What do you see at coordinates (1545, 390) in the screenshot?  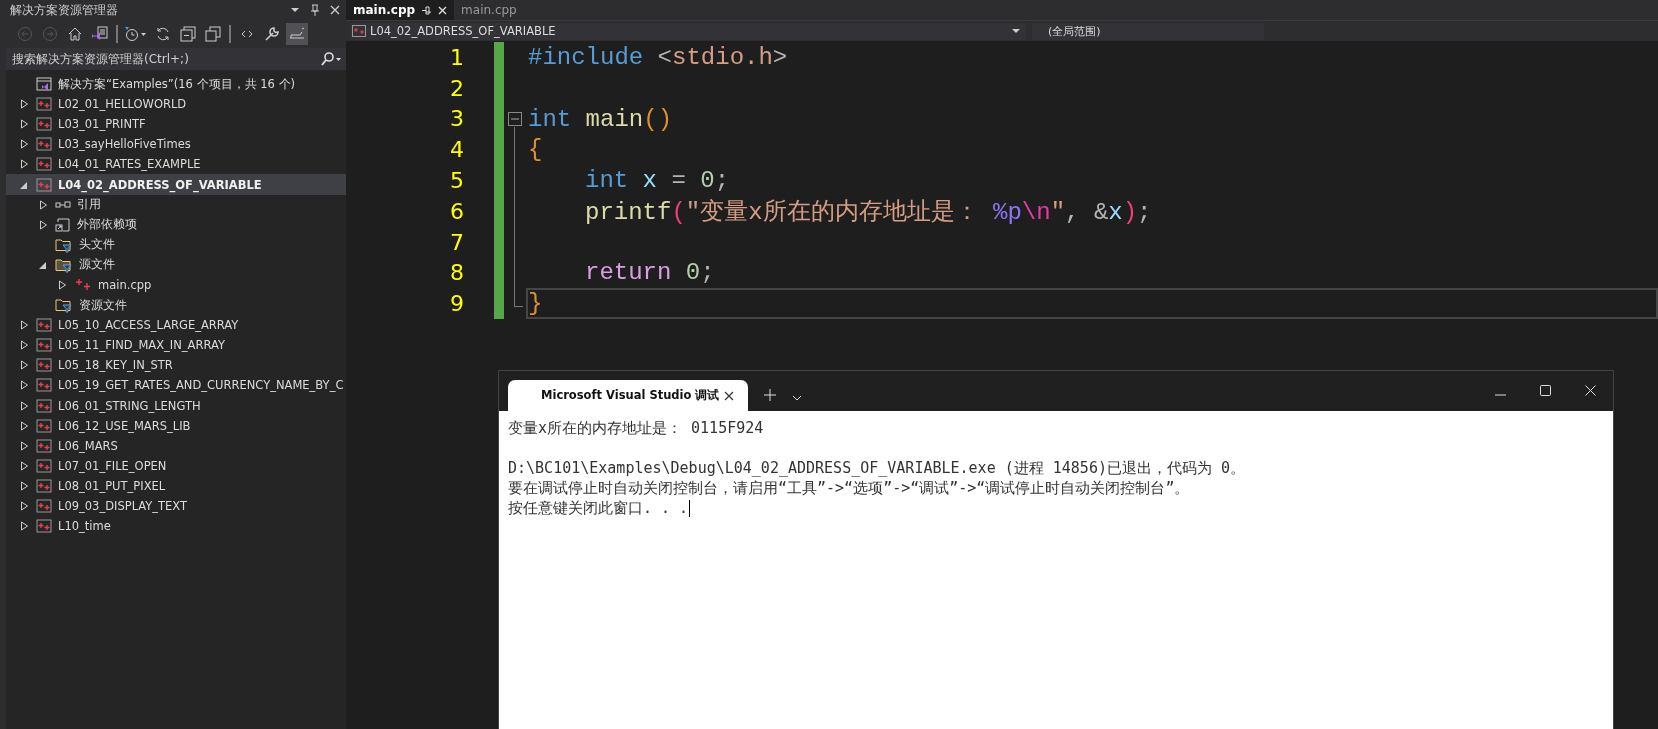 I see `maximize-icon` at bounding box center [1545, 390].